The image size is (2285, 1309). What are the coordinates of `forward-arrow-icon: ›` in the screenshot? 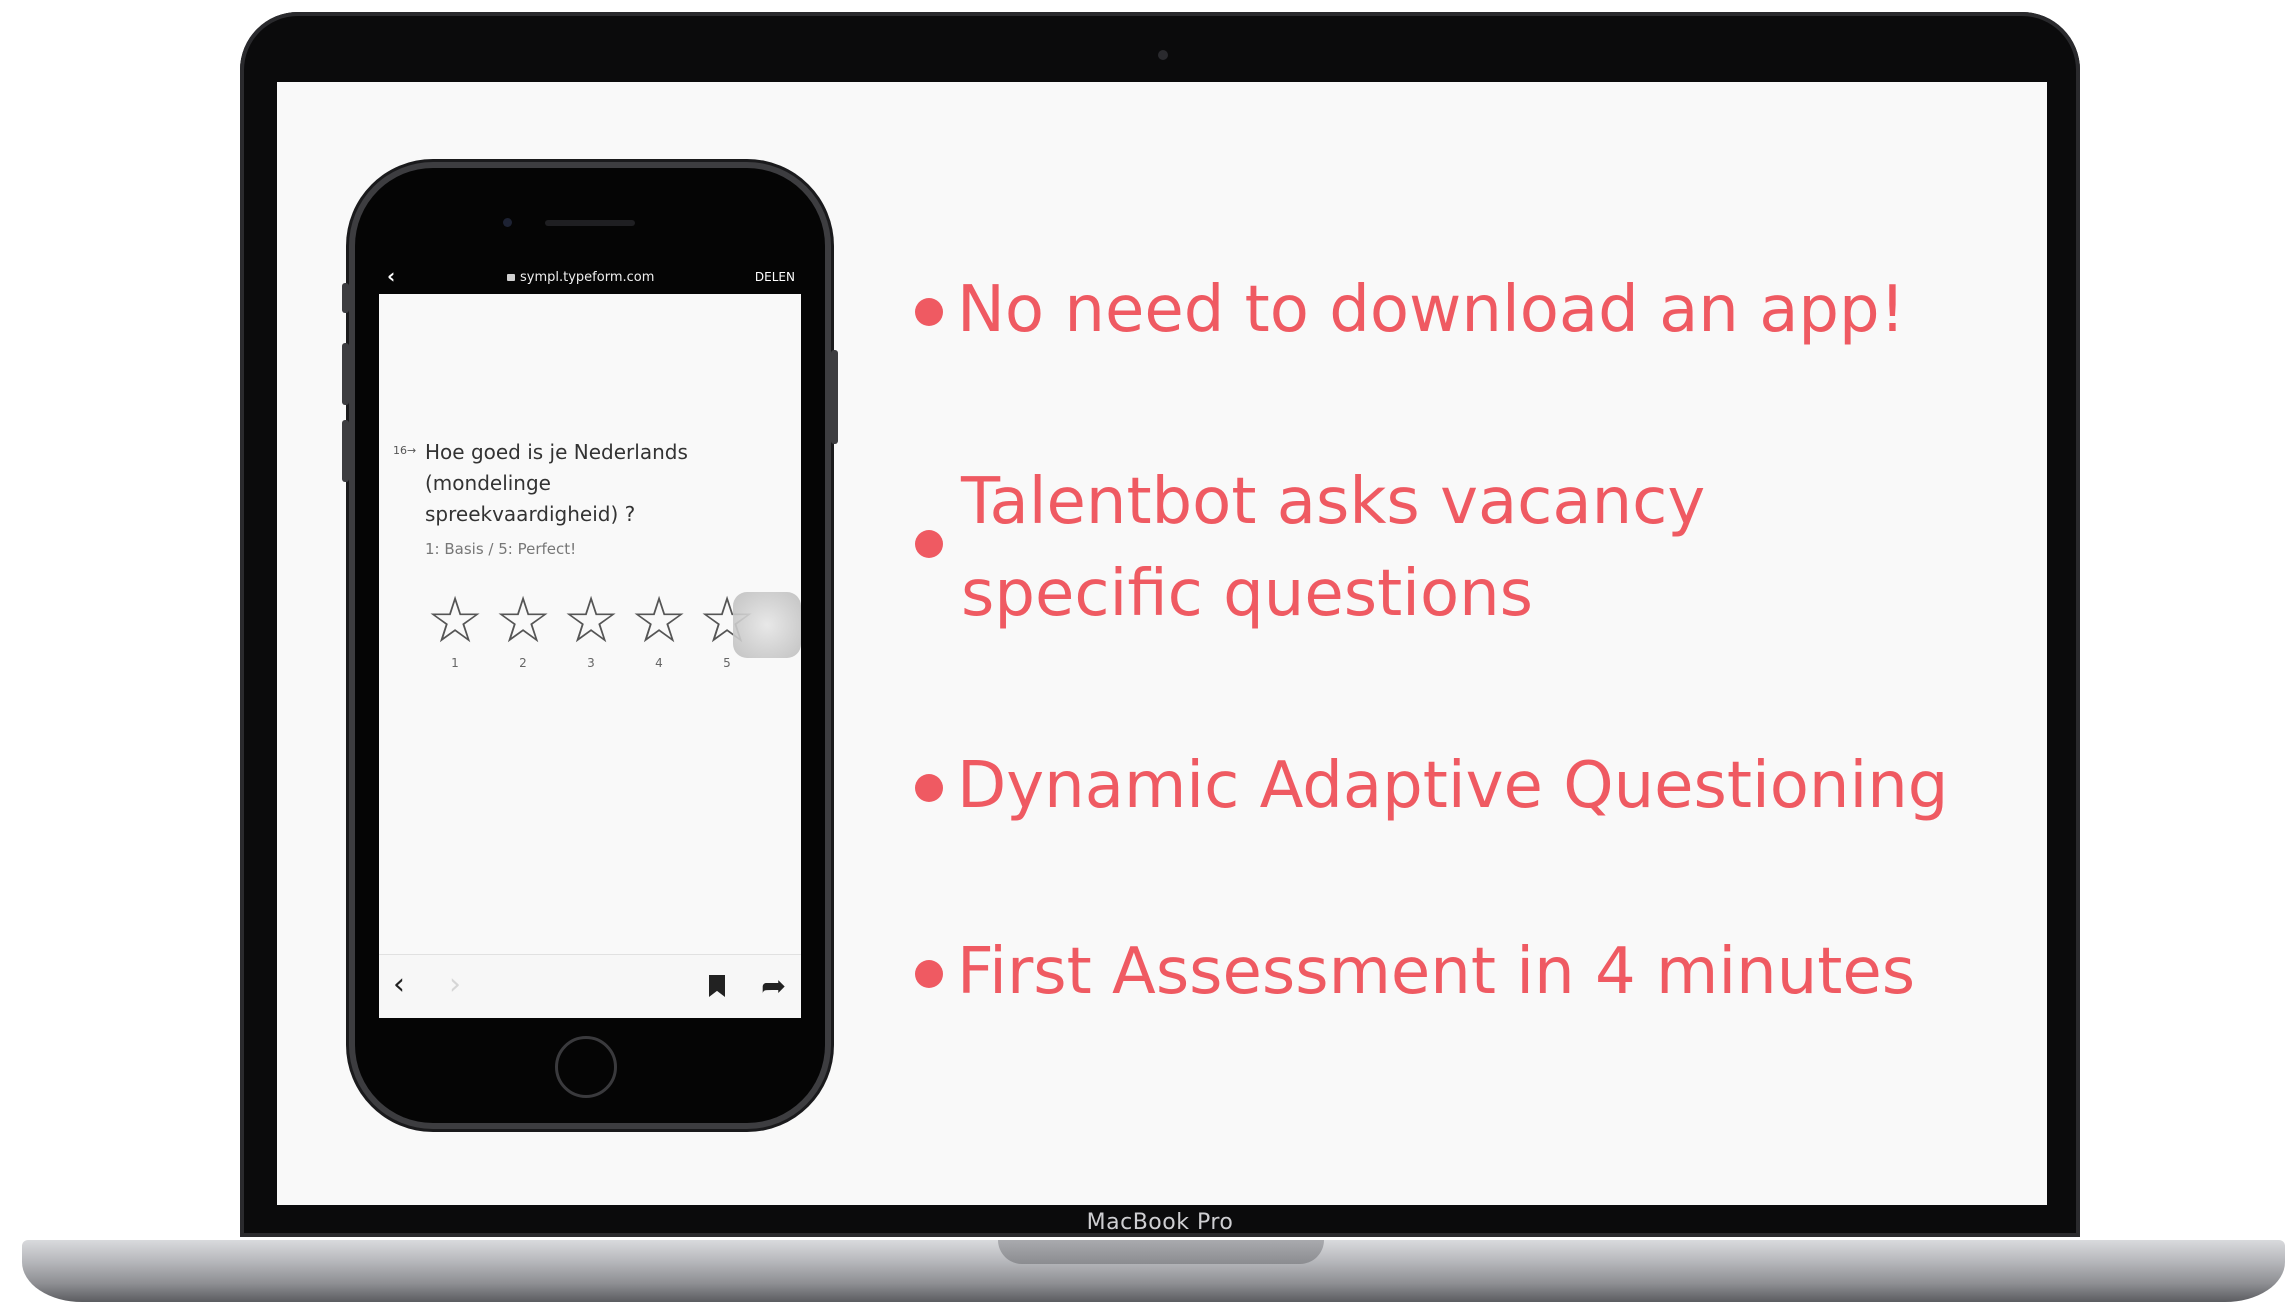 It's located at (455, 984).